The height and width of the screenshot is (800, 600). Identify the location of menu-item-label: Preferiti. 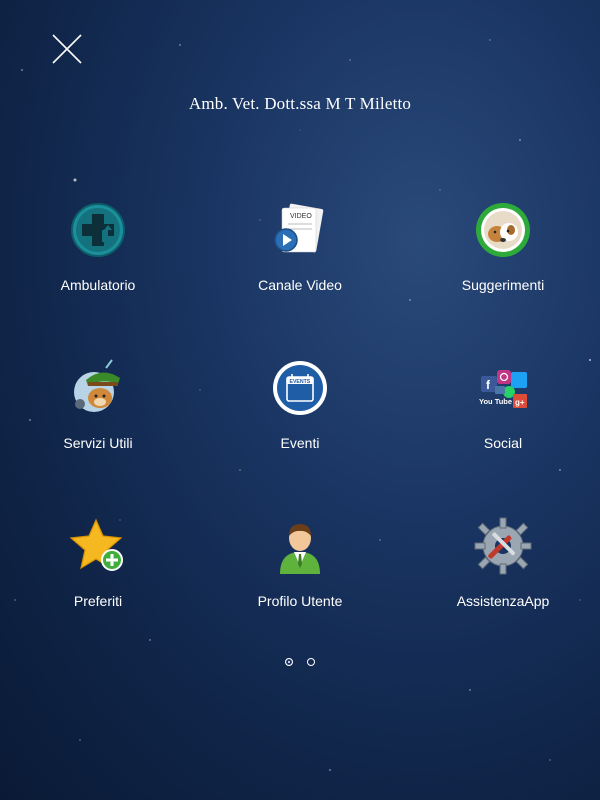
(98, 601).